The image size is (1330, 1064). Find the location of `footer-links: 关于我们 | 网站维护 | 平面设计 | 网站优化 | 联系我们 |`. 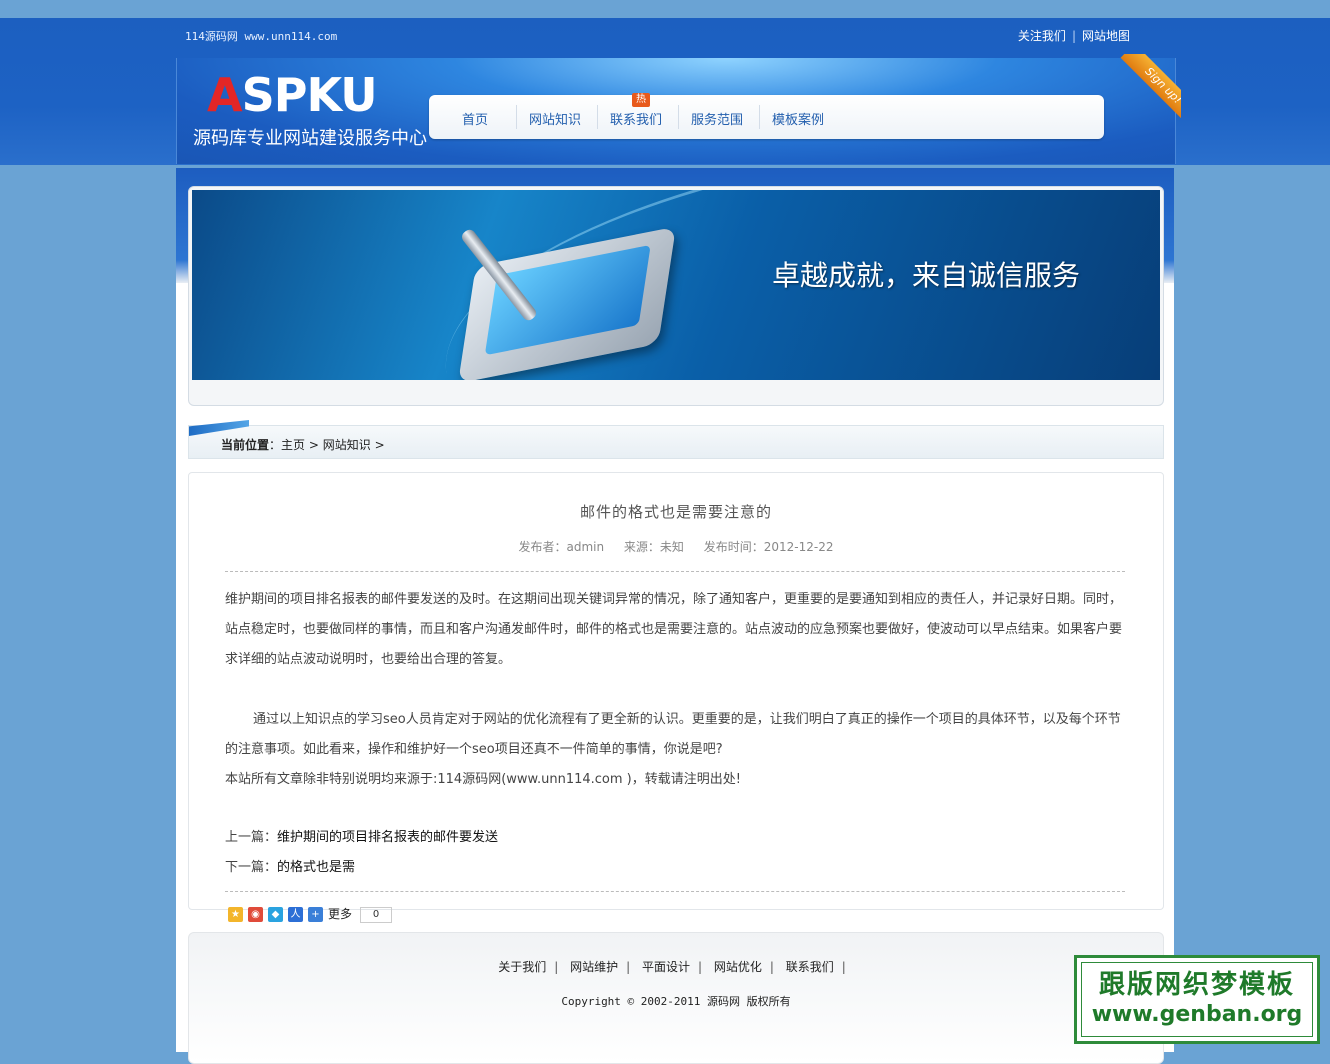

footer-links: 关于我们 | 网站维护 | 平面设计 | 网站优化 | 联系我们 | is located at coordinates (672, 967).